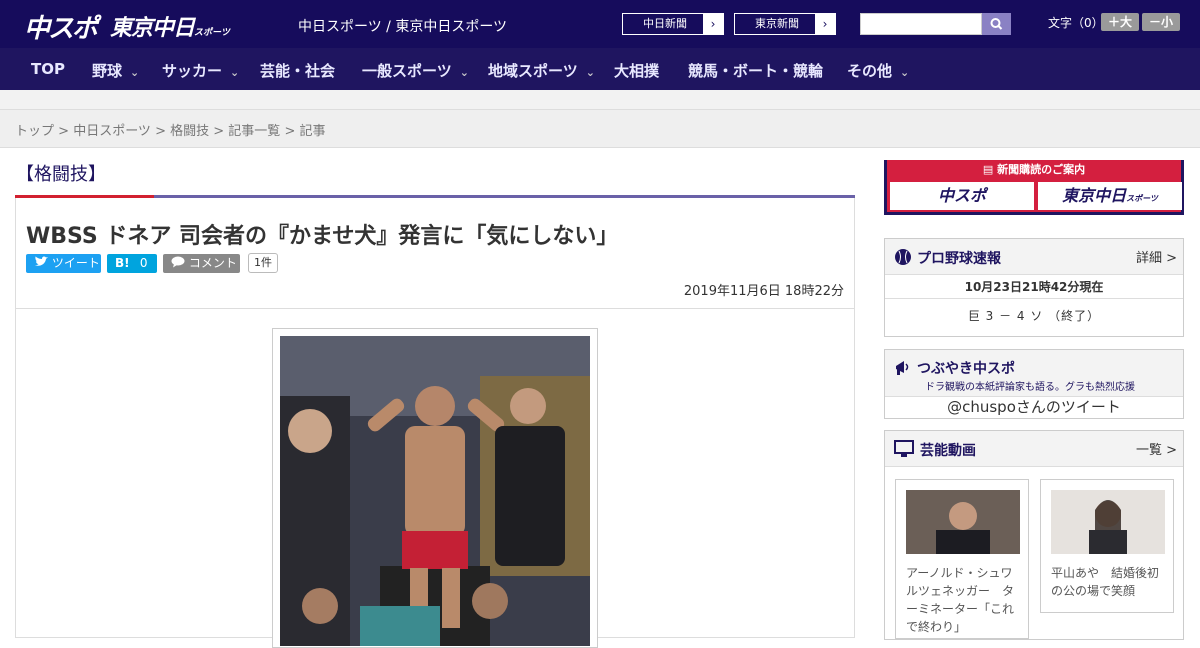 The height and width of the screenshot is (648, 1200). What do you see at coordinates (990, 169) in the screenshot?
I see `newspaper-icon: ▤` at bounding box center [990, 169].